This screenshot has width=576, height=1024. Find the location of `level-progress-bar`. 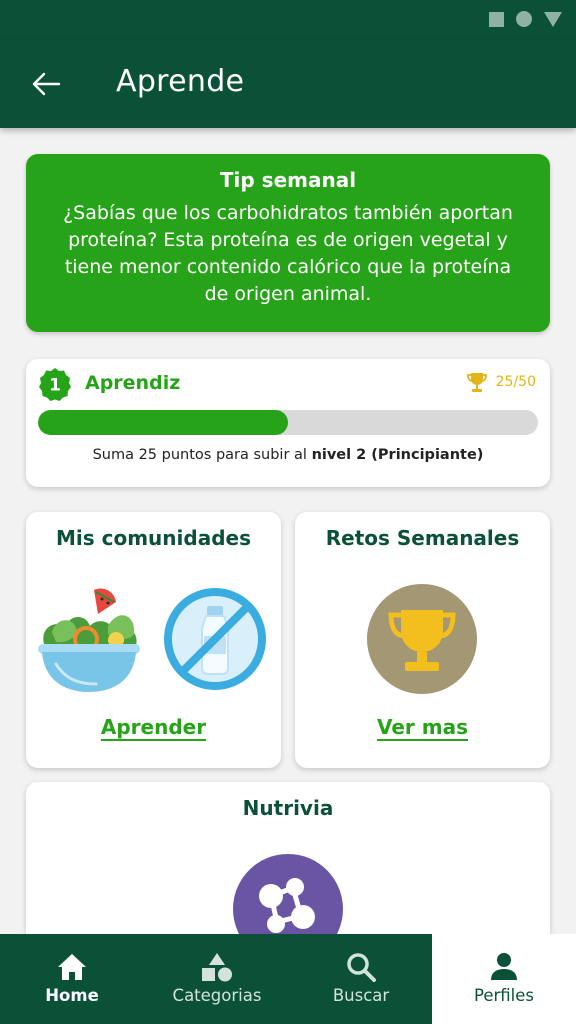

level-progress-bar is located at coordinates (288, 422).